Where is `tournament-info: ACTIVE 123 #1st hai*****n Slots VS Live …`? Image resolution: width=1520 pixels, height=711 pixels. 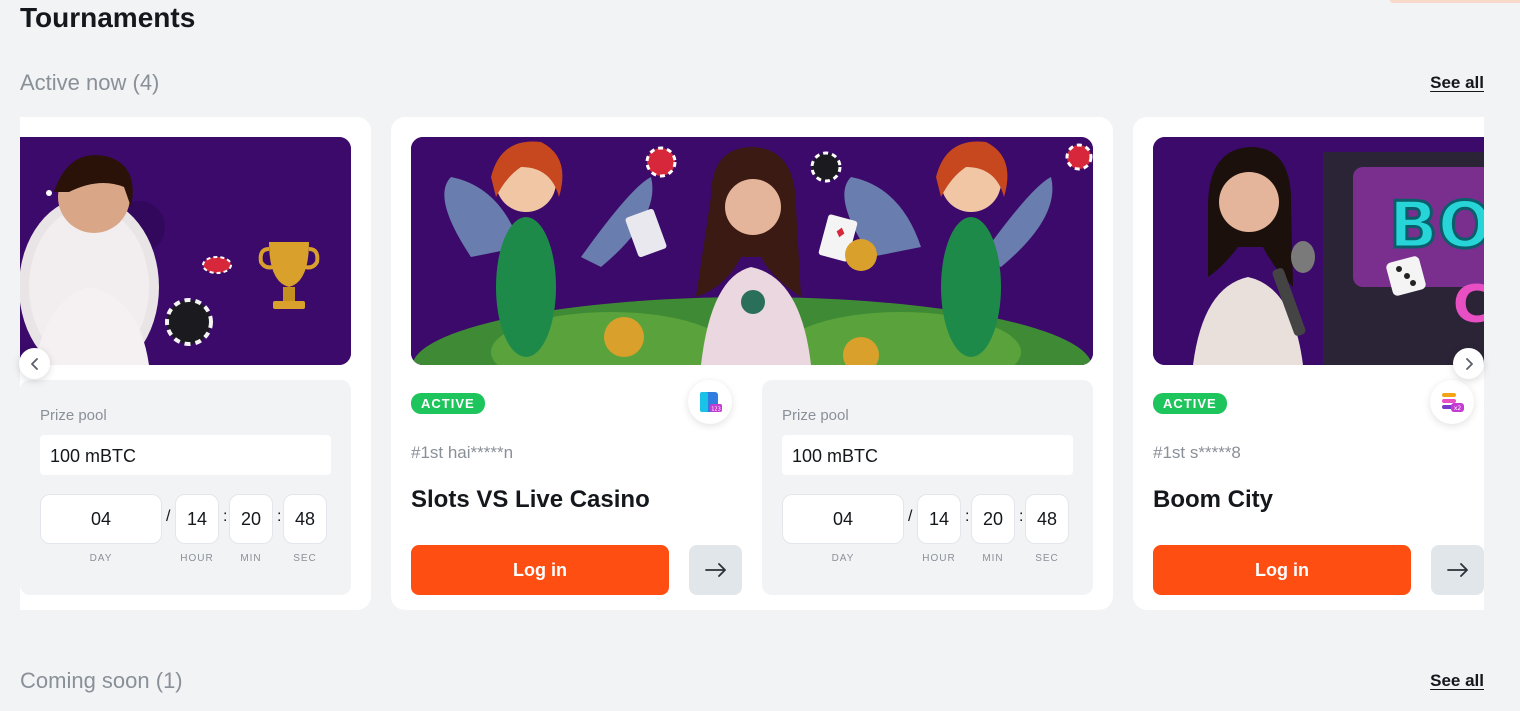 tournament-info: ACTIVE 123 #1st hai*****n Slots VS Live … is located at coordinates (576, 487).